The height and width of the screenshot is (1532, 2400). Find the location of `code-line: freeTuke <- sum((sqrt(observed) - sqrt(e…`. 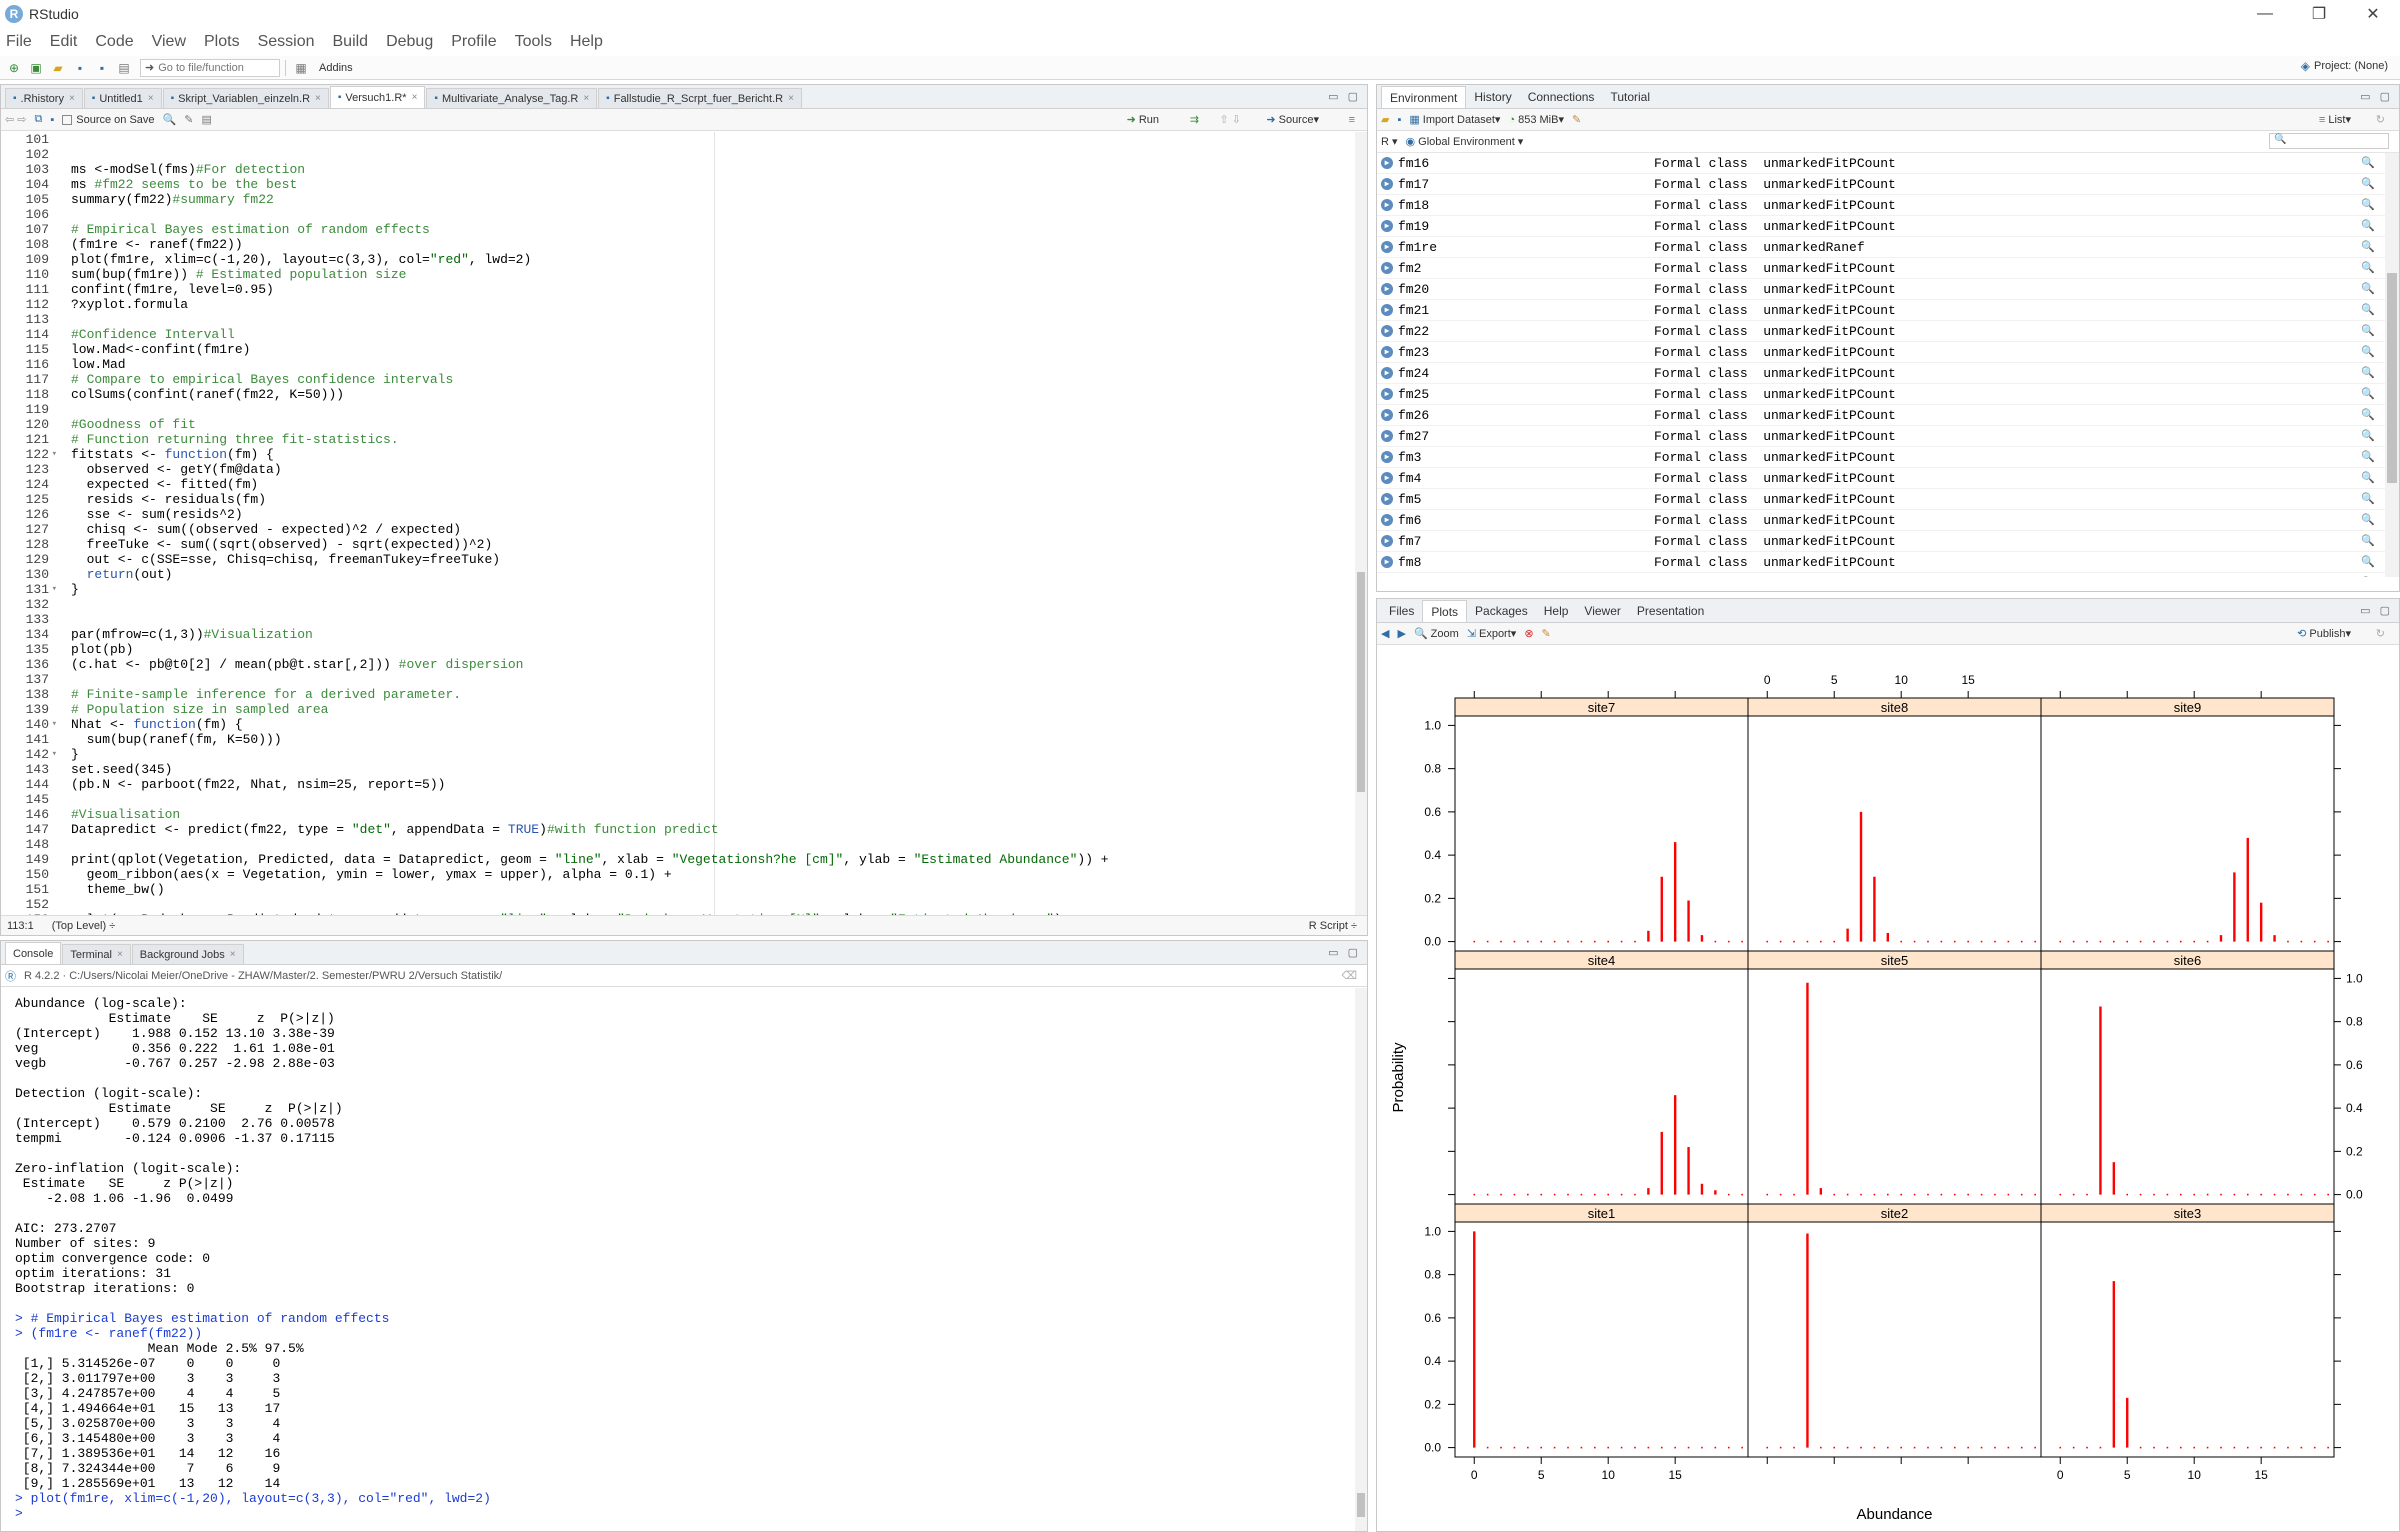

code-line: freeTuke <- sum((sqrt(observed) - sqrt(e… is located at coordinates (713, 544).